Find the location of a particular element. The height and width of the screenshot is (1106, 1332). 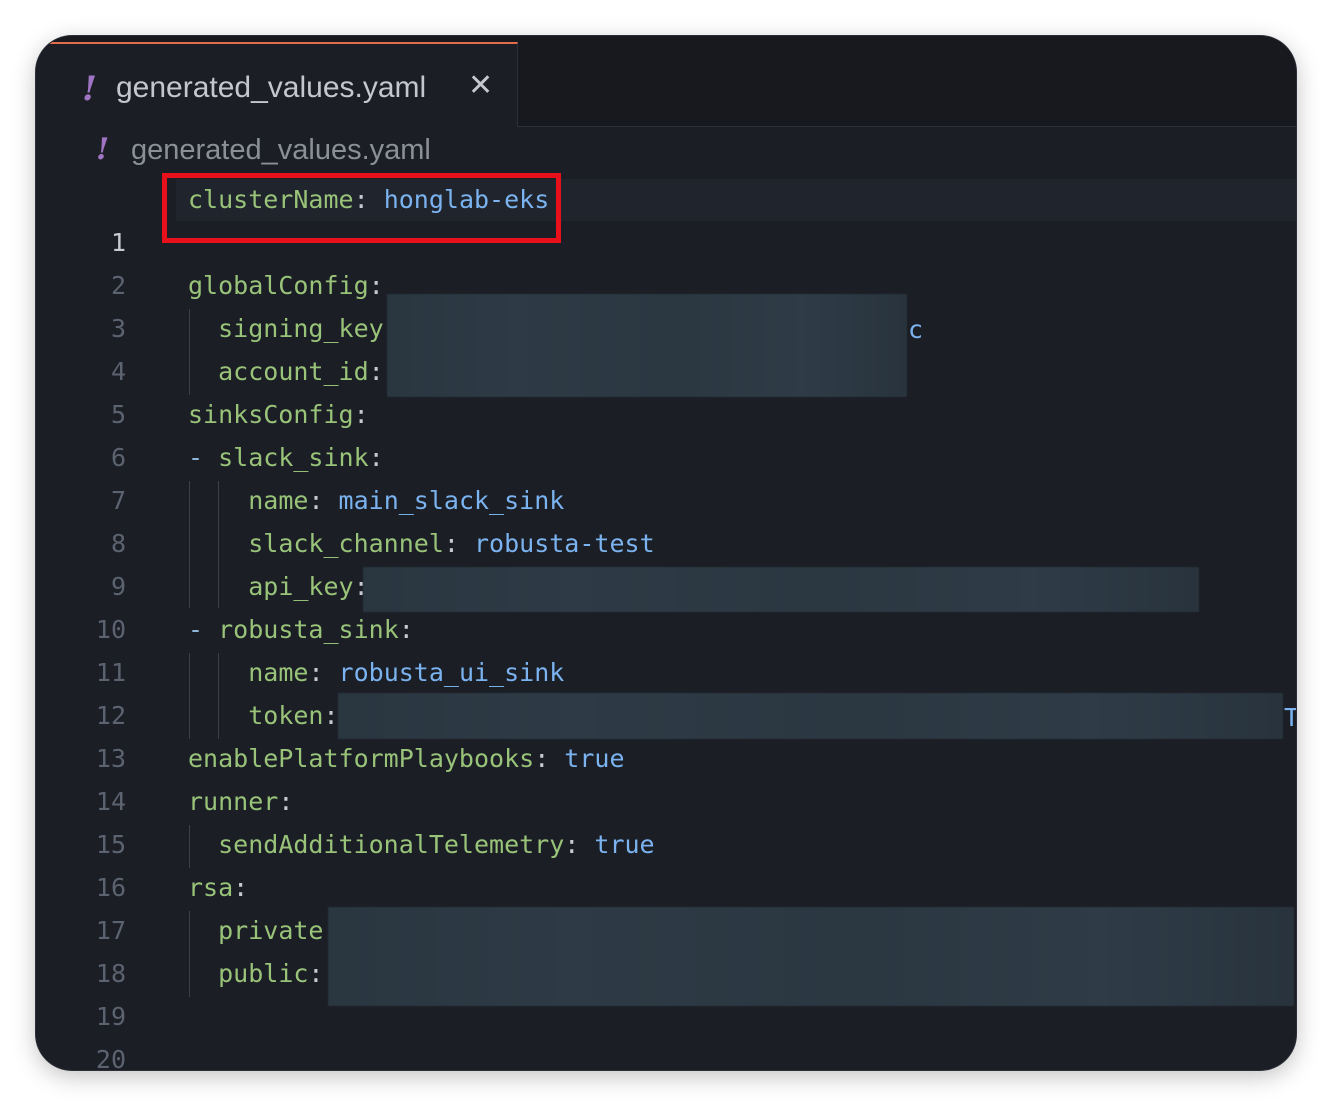

yaml-value: robusta_ui_sink is located at coordinates (451, 672).